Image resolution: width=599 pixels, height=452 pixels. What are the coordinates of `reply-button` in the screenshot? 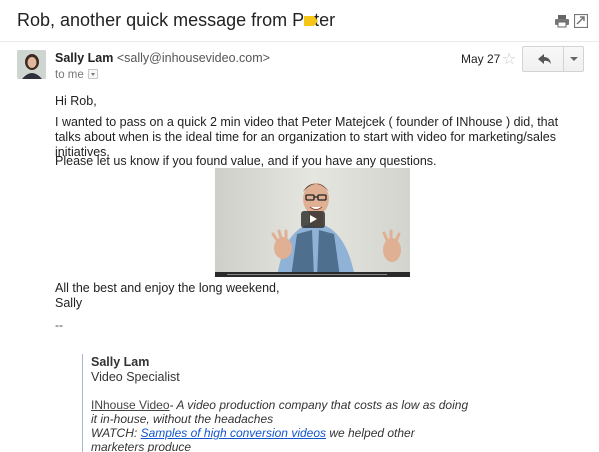 It's located at (543, 59).